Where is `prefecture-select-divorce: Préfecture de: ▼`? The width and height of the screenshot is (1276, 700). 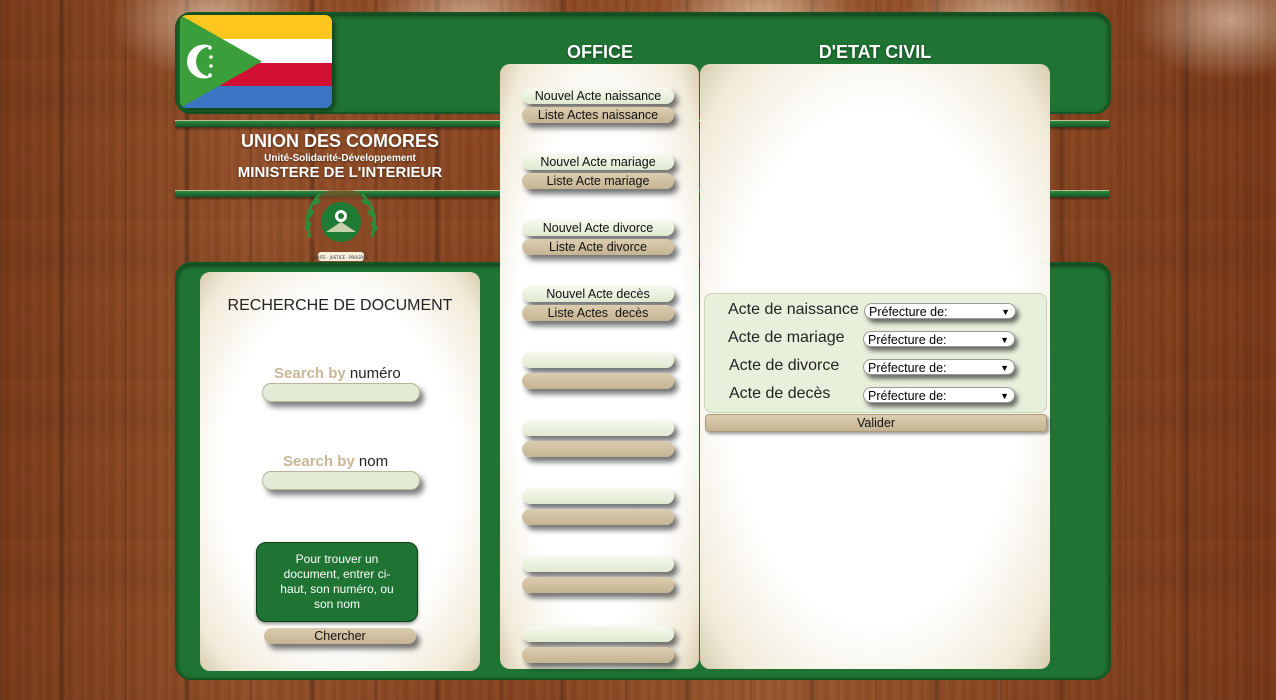 prefecture-select-divorce: Préfecture de: ▼ is located at coordinates (939, 367).